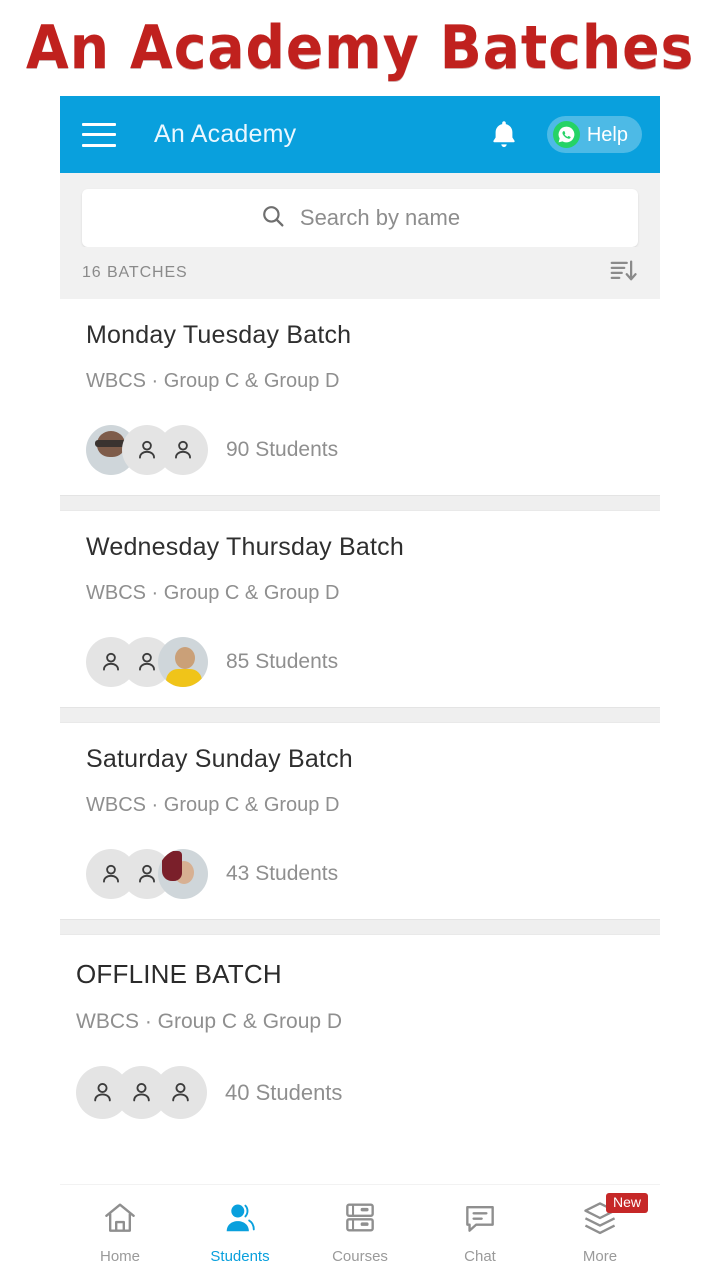 The width and height of the screenshot is (720, 1280). Describe the element at coordinates (566, 134) in the screenshot. I see `whatsapp-icon` at that location.